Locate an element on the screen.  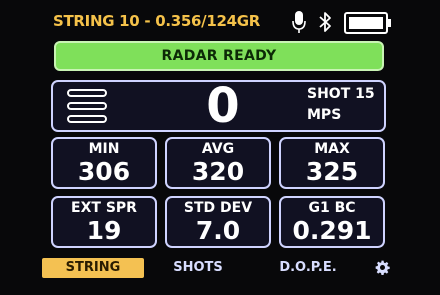
bottom-tab-bar: STRING SHOTS D.O.P.E. is located at coordinates (219, 268).